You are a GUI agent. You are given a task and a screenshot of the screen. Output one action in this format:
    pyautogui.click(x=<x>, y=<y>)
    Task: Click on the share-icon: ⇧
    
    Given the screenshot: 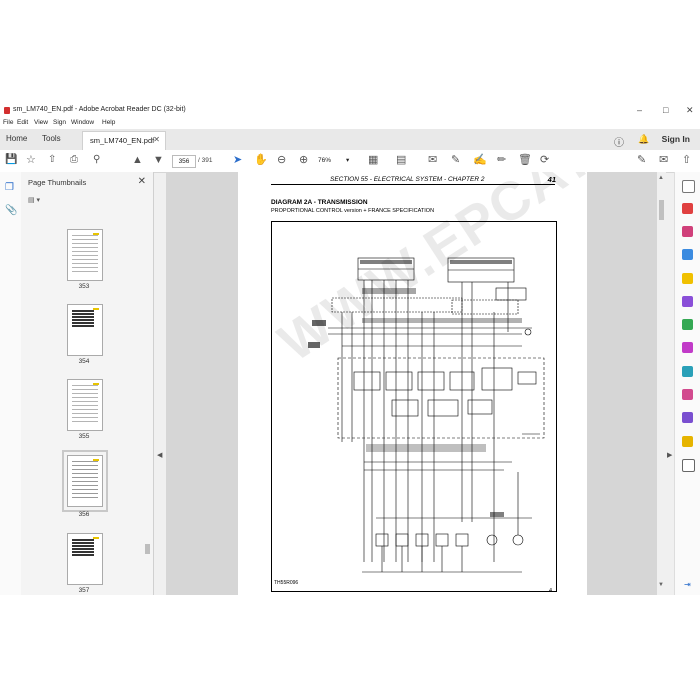 What is the action you would take?
    pyautogui.click(x=686, y=160)
    